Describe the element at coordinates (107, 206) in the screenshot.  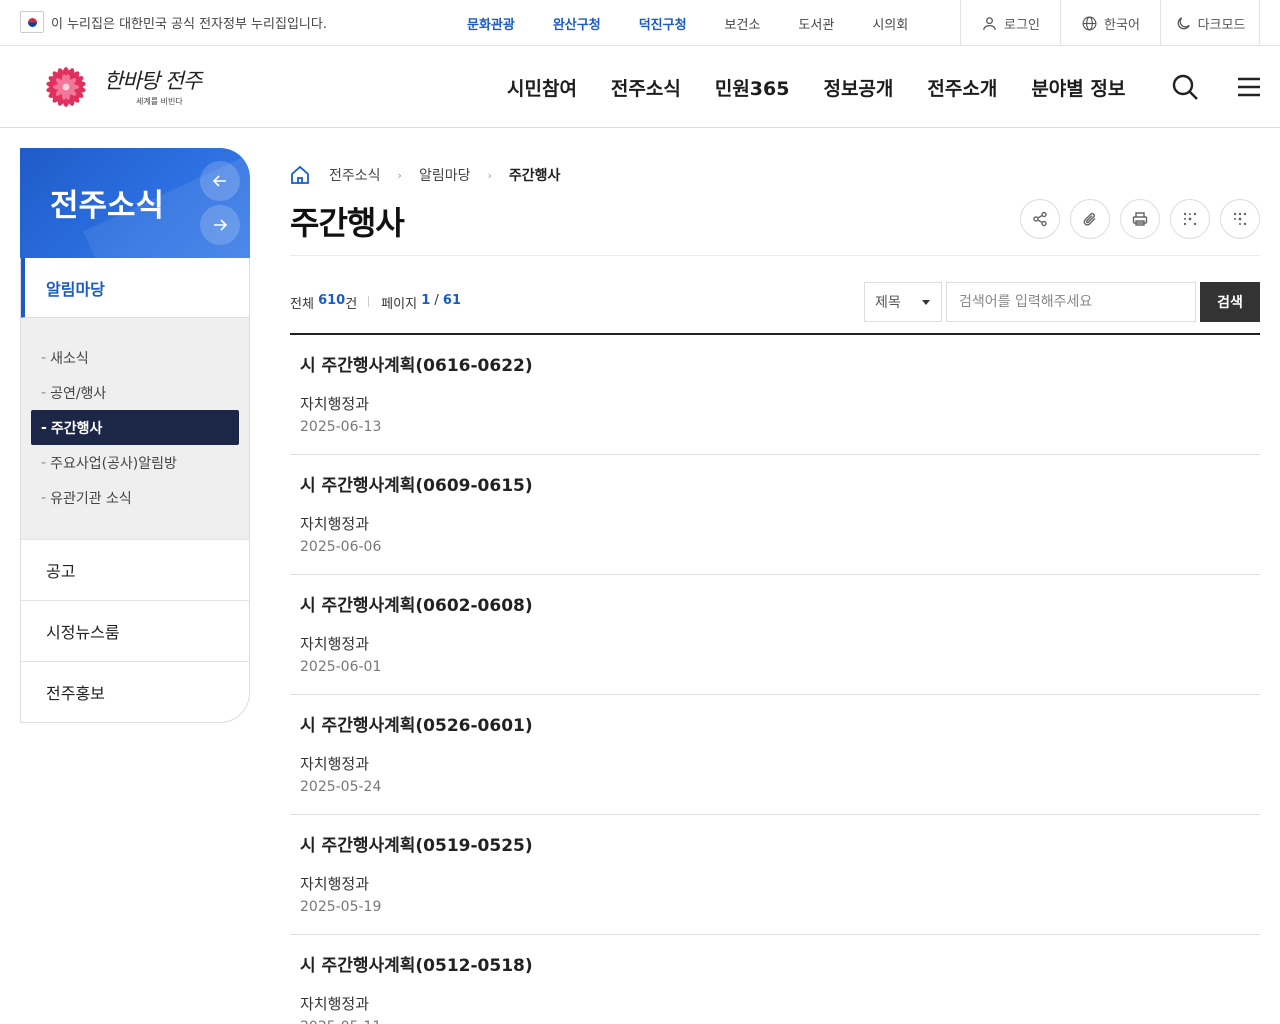
I see `sidebar-title: 전주소식` at that location.